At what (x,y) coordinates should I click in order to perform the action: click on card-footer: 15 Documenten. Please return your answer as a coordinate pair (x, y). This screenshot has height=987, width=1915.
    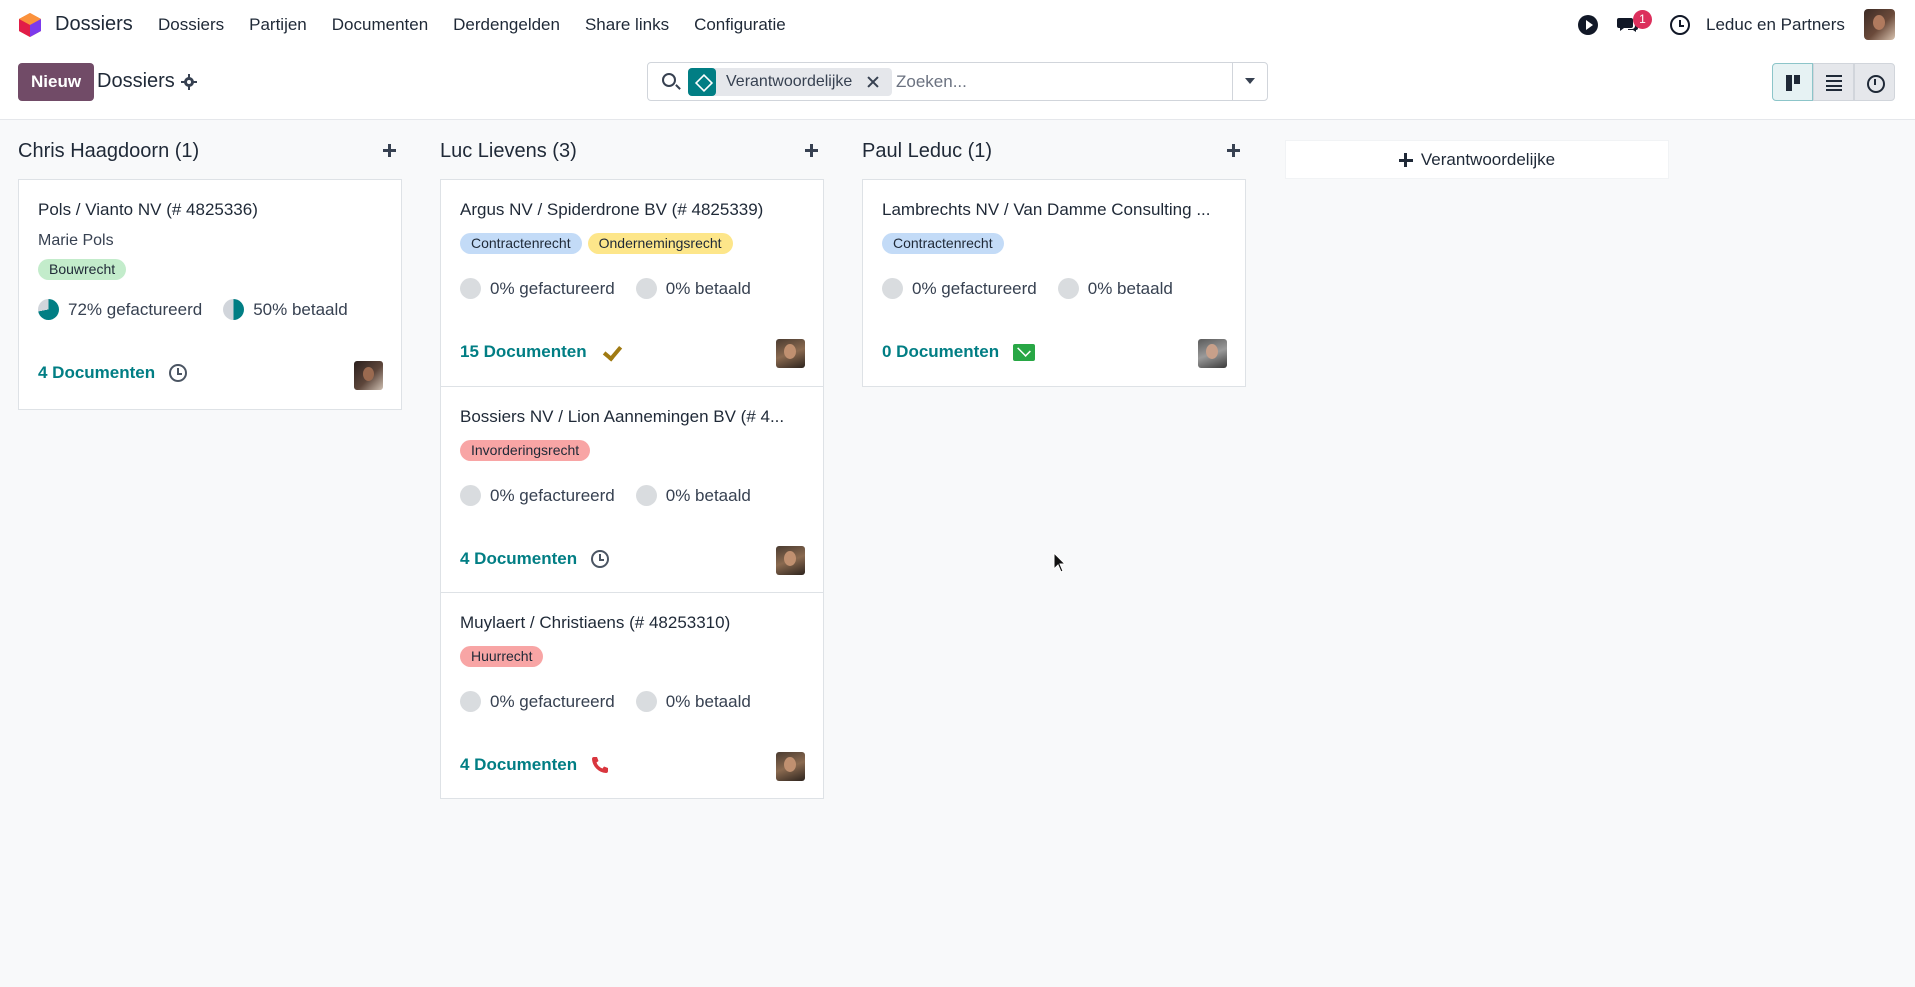
    Looking at the image, I should click on (540, 352).